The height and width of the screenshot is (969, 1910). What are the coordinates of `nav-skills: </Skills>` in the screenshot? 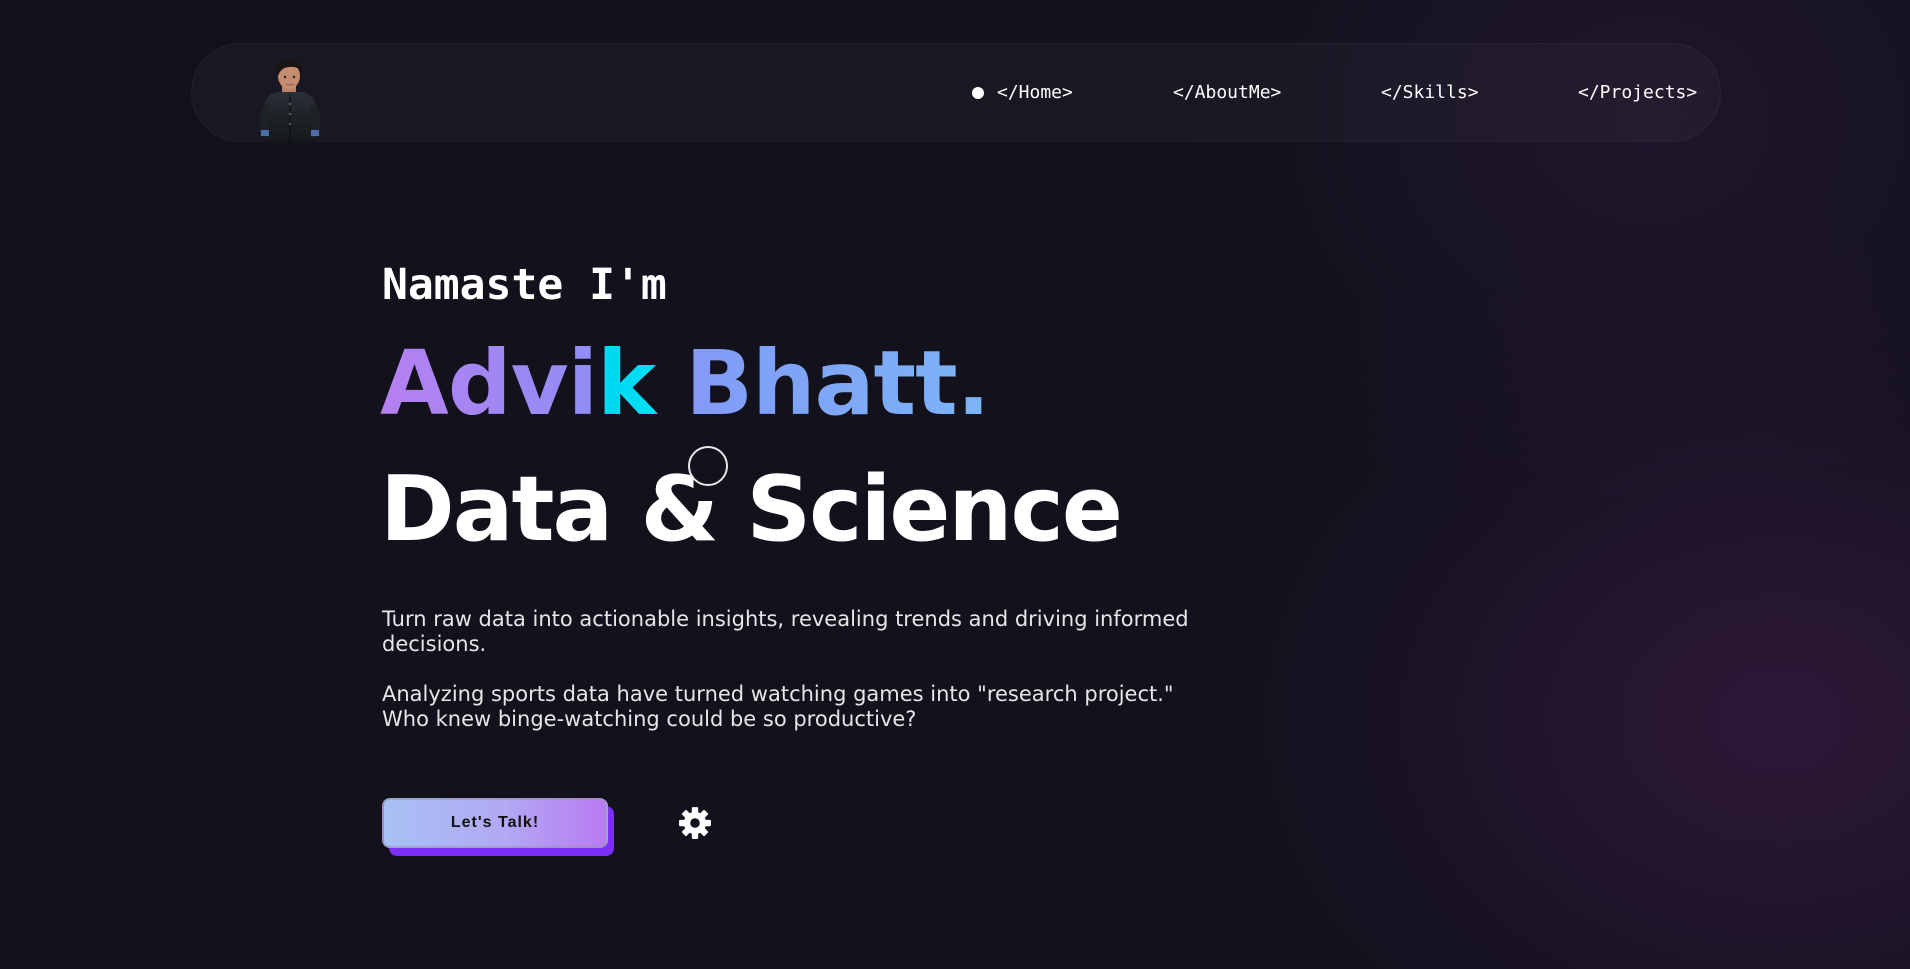 It's located at (1430, 93).